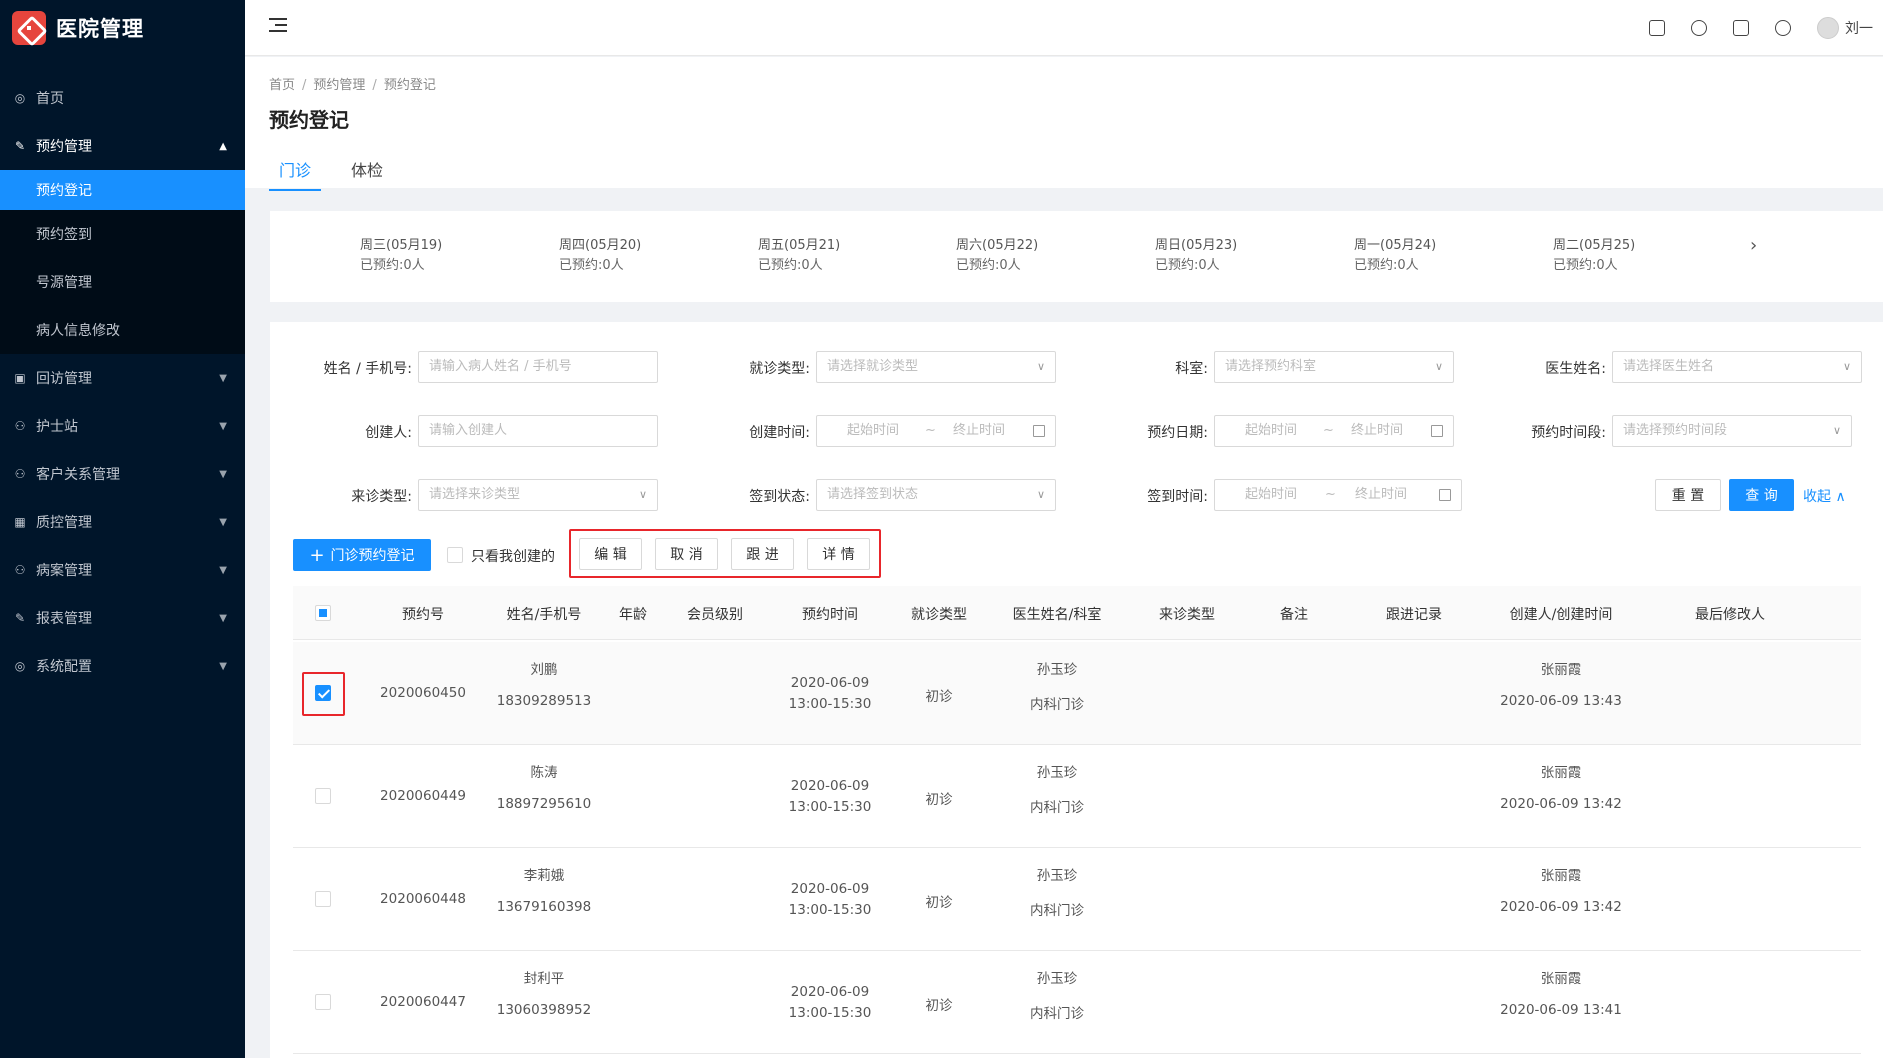  Describe the element at coordinates (779, 433) in the screenshot. I see `create-time-label: 创建时间:` at that location.